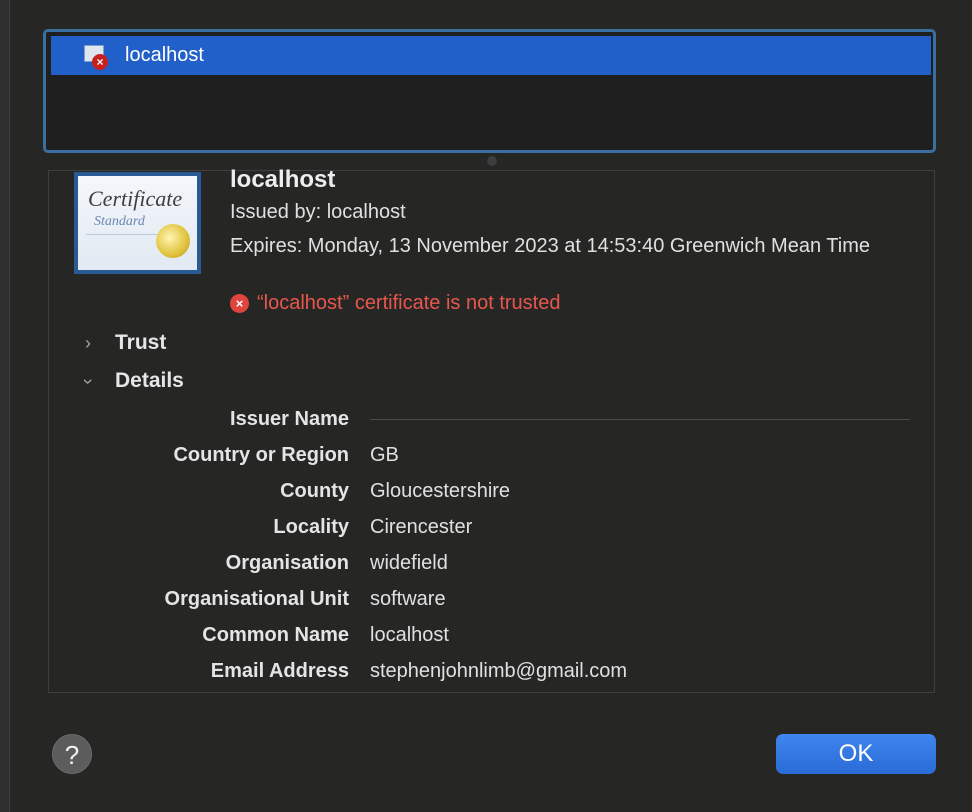 The image size is (972, 812). I want to click on ok-button: OK, so click(856, 754).